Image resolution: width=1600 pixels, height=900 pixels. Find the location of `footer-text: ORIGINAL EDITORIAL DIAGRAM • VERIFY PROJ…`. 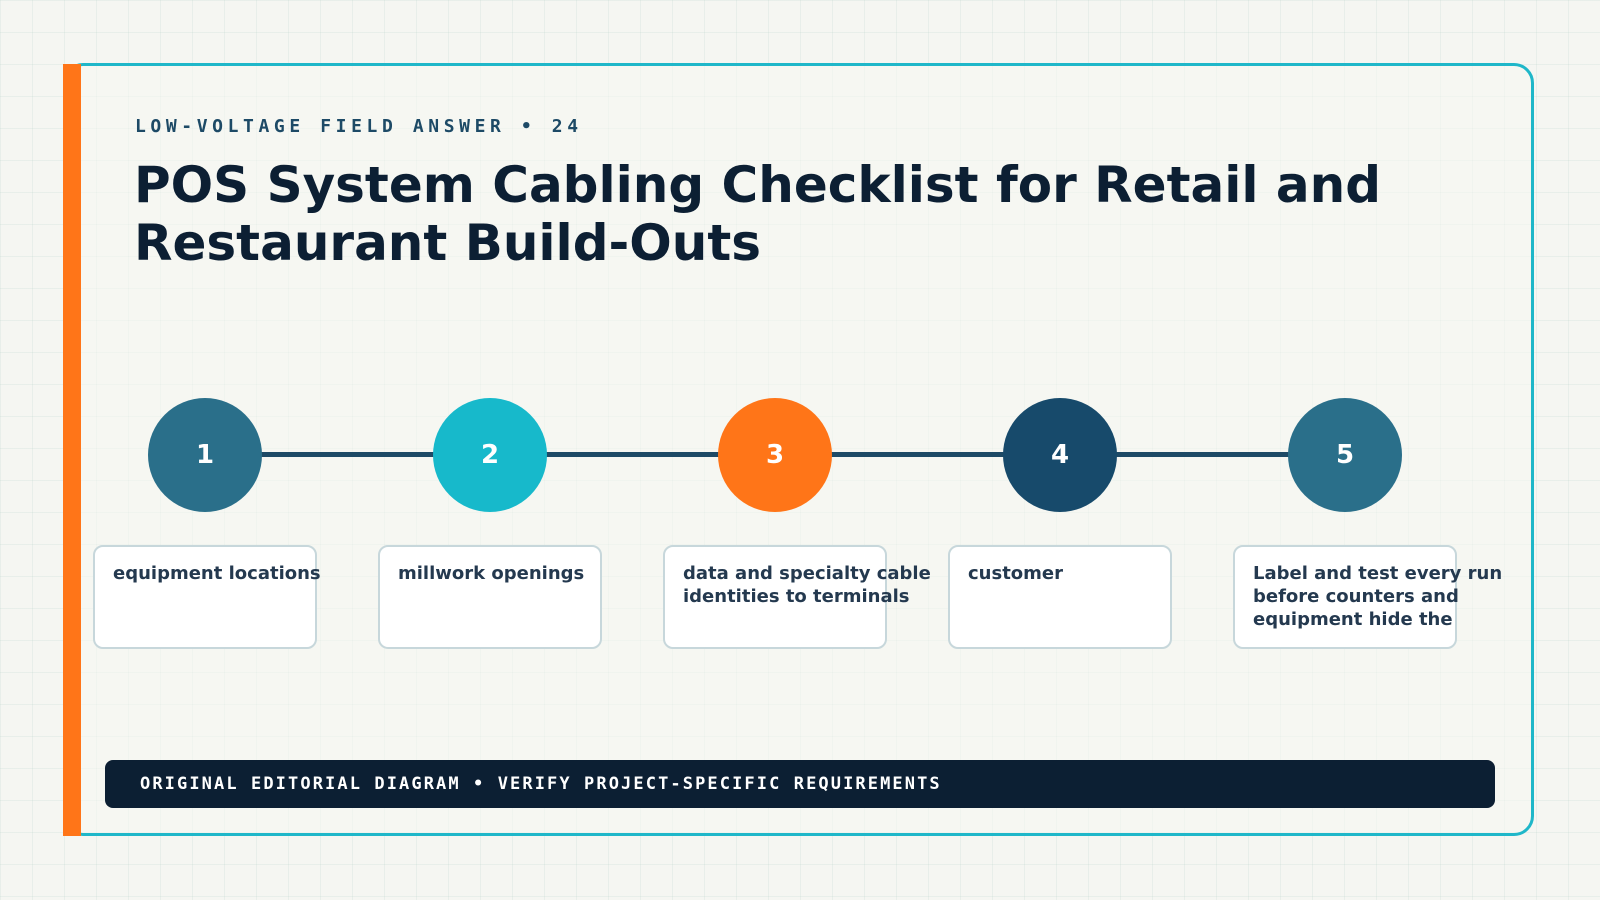

footer-text: ORIGINAL EDITORIAL DIAGRAM • VERIFY PROJ… is located at coordinates (541, 784).